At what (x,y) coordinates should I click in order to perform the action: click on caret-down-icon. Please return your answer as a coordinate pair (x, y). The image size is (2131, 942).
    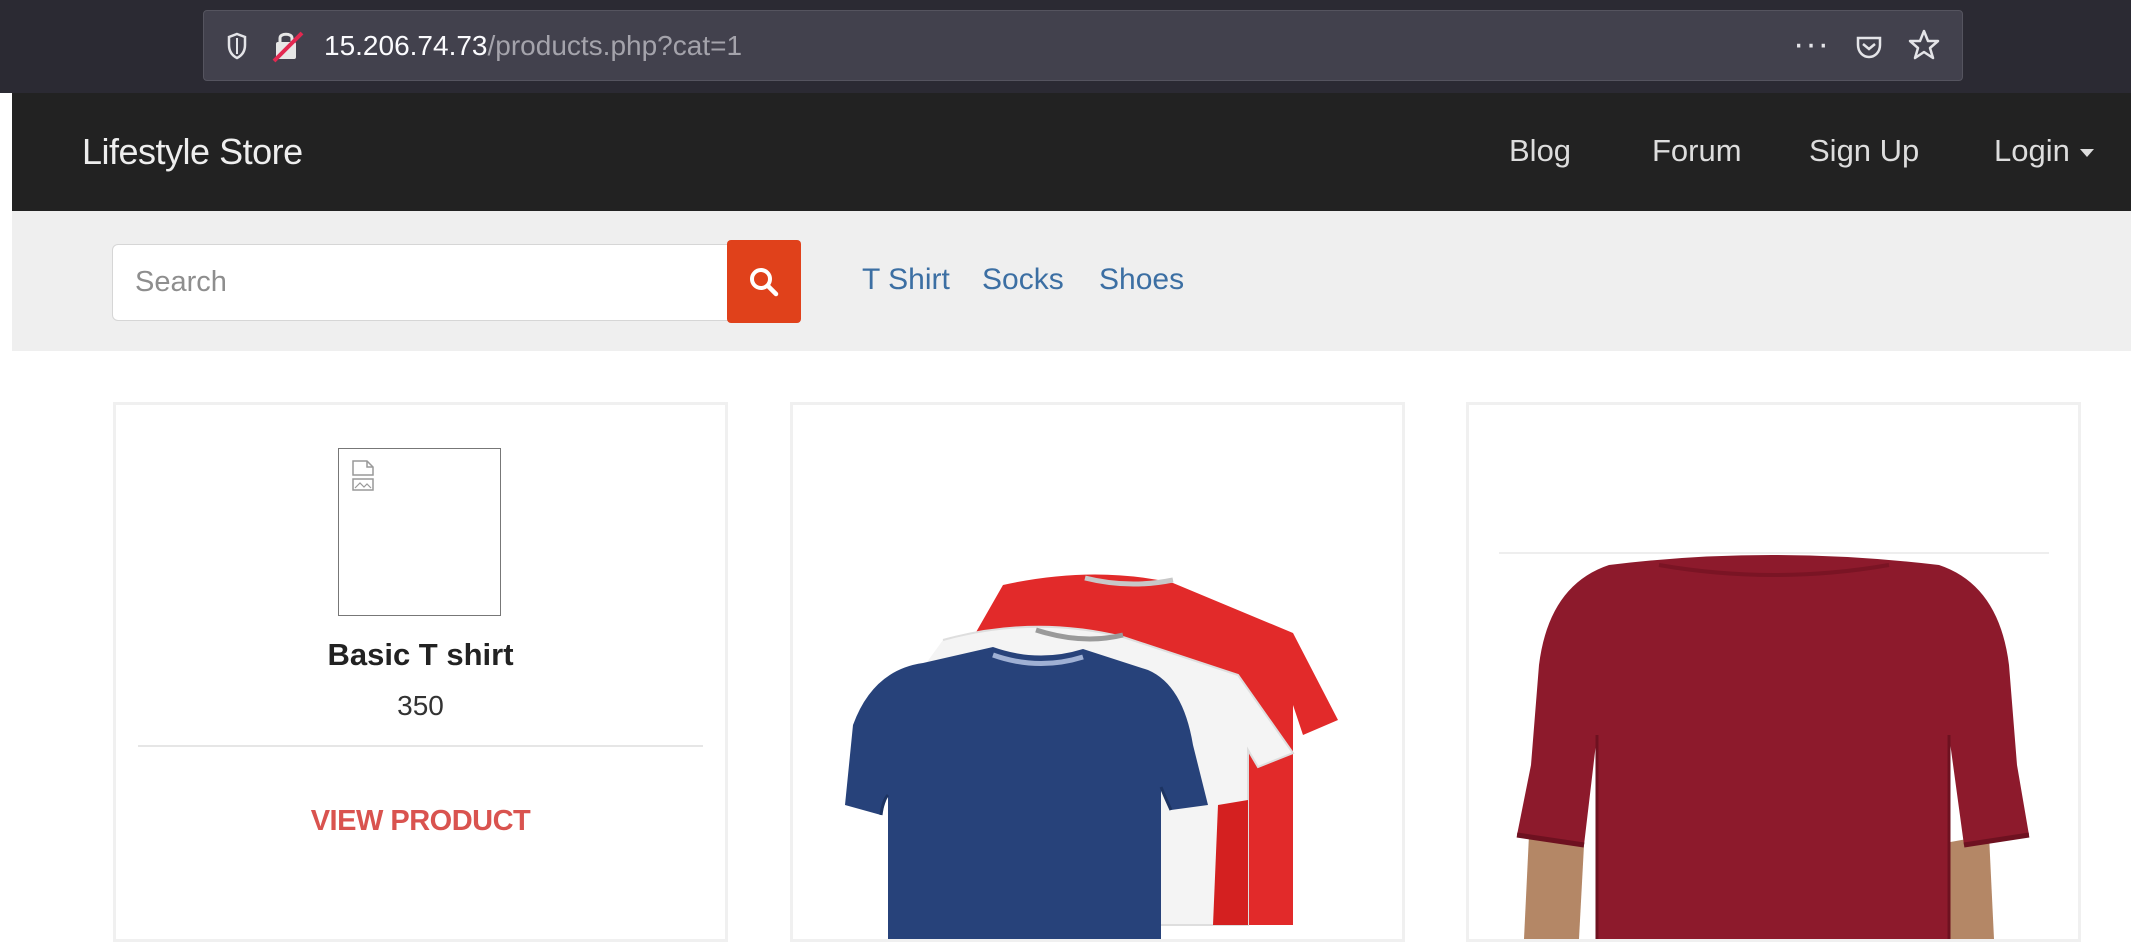
    Looking at the image, I should click on (2086, 152).